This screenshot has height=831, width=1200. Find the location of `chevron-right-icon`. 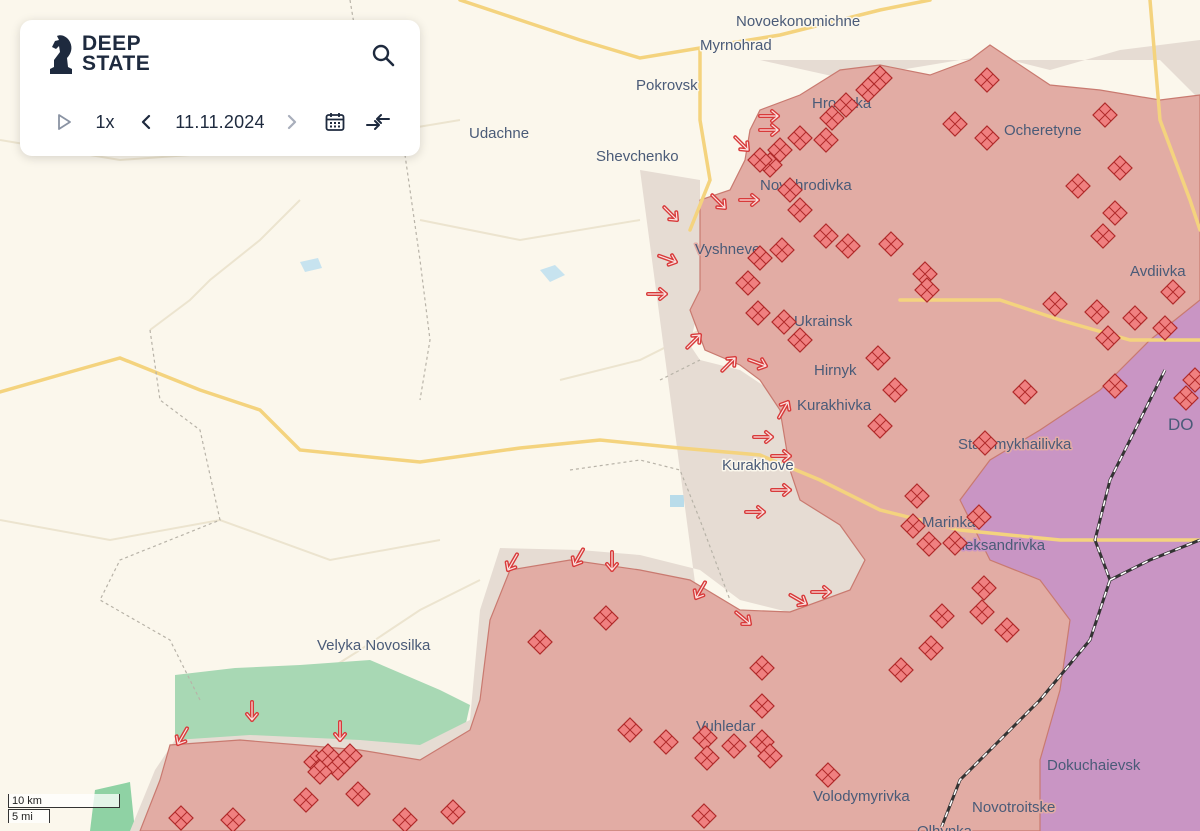

chevron-right-icon is located at coordinates (292, 122).